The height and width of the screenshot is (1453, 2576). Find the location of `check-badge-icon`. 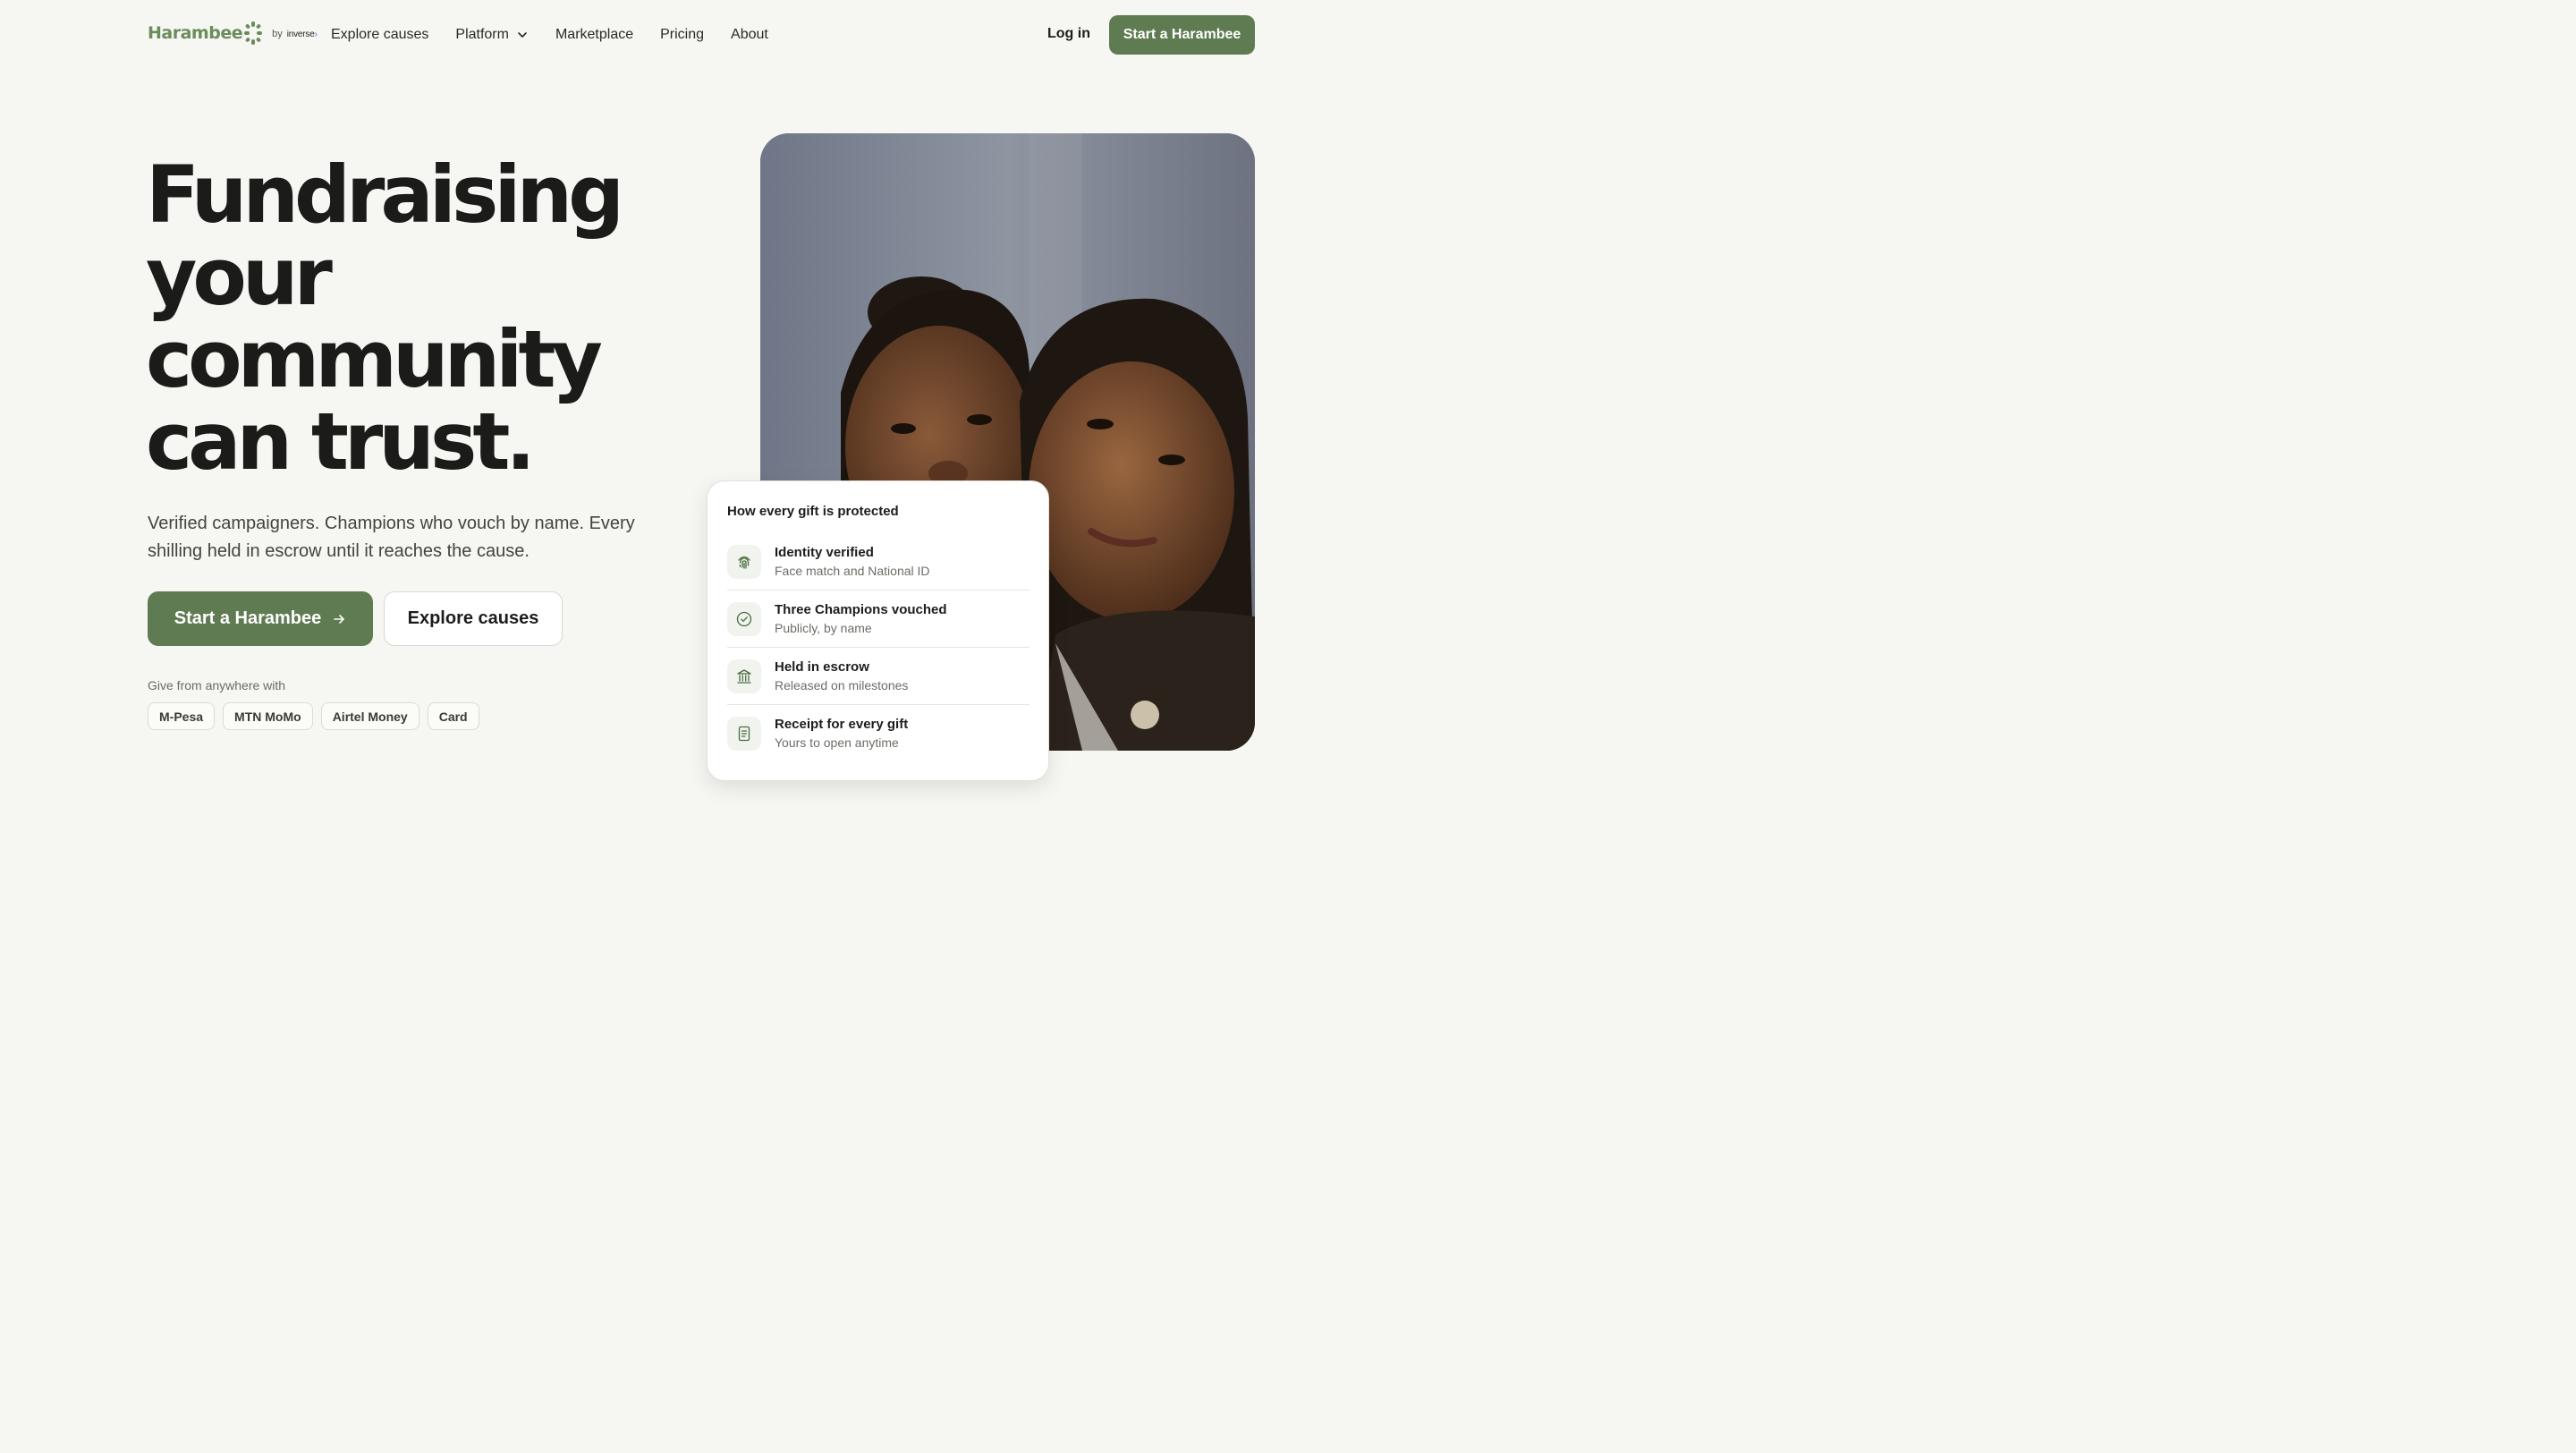

check-badge-icon is located at coordinates (744, 618).